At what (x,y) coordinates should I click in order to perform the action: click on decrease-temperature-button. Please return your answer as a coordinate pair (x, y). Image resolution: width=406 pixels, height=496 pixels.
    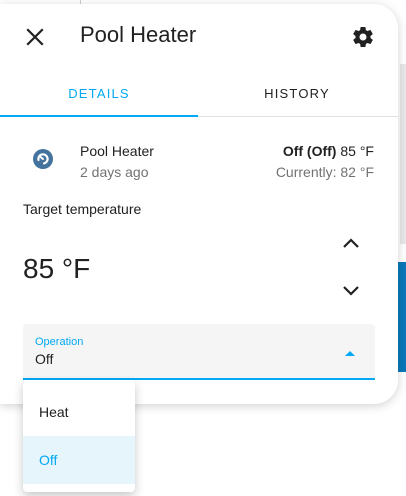
    Looking at the image, I should click on (351, 291).